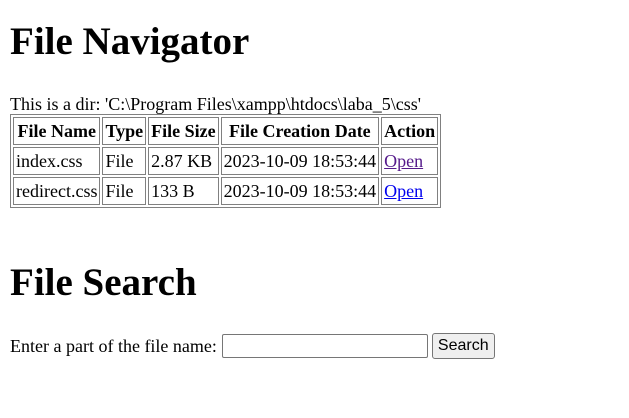  What do you see at coordinates (324, 346) in the screenshot?
I see `search-input` at bounding box center [324, 346].